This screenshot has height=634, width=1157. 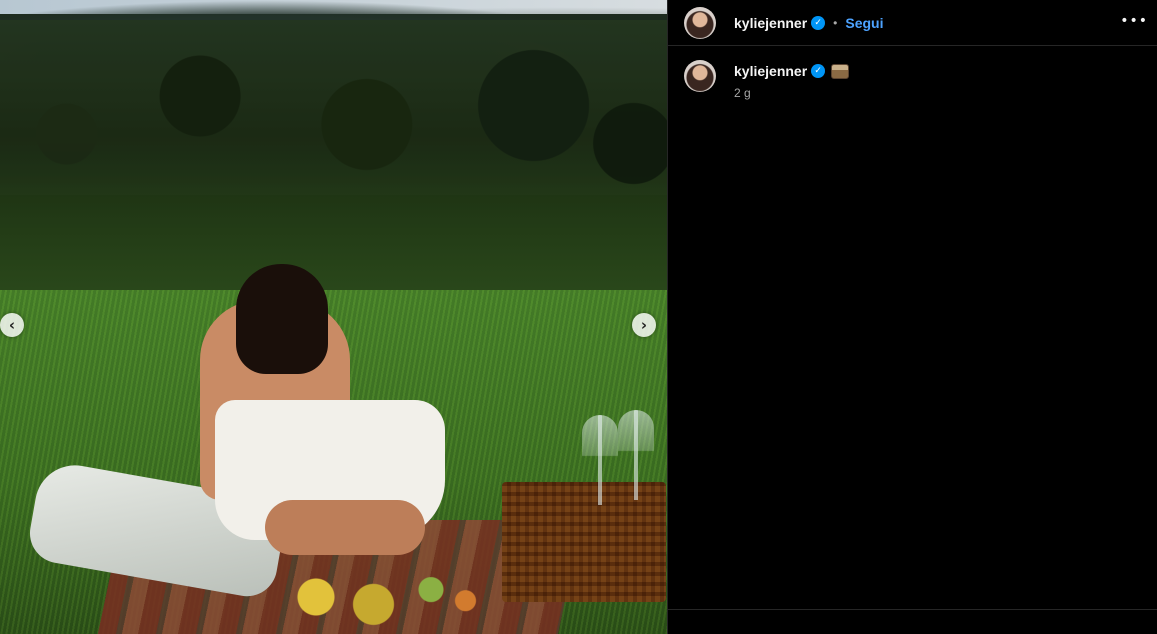 I want to click on chevron-left-icon: ‹, so click(x=12, y=325).